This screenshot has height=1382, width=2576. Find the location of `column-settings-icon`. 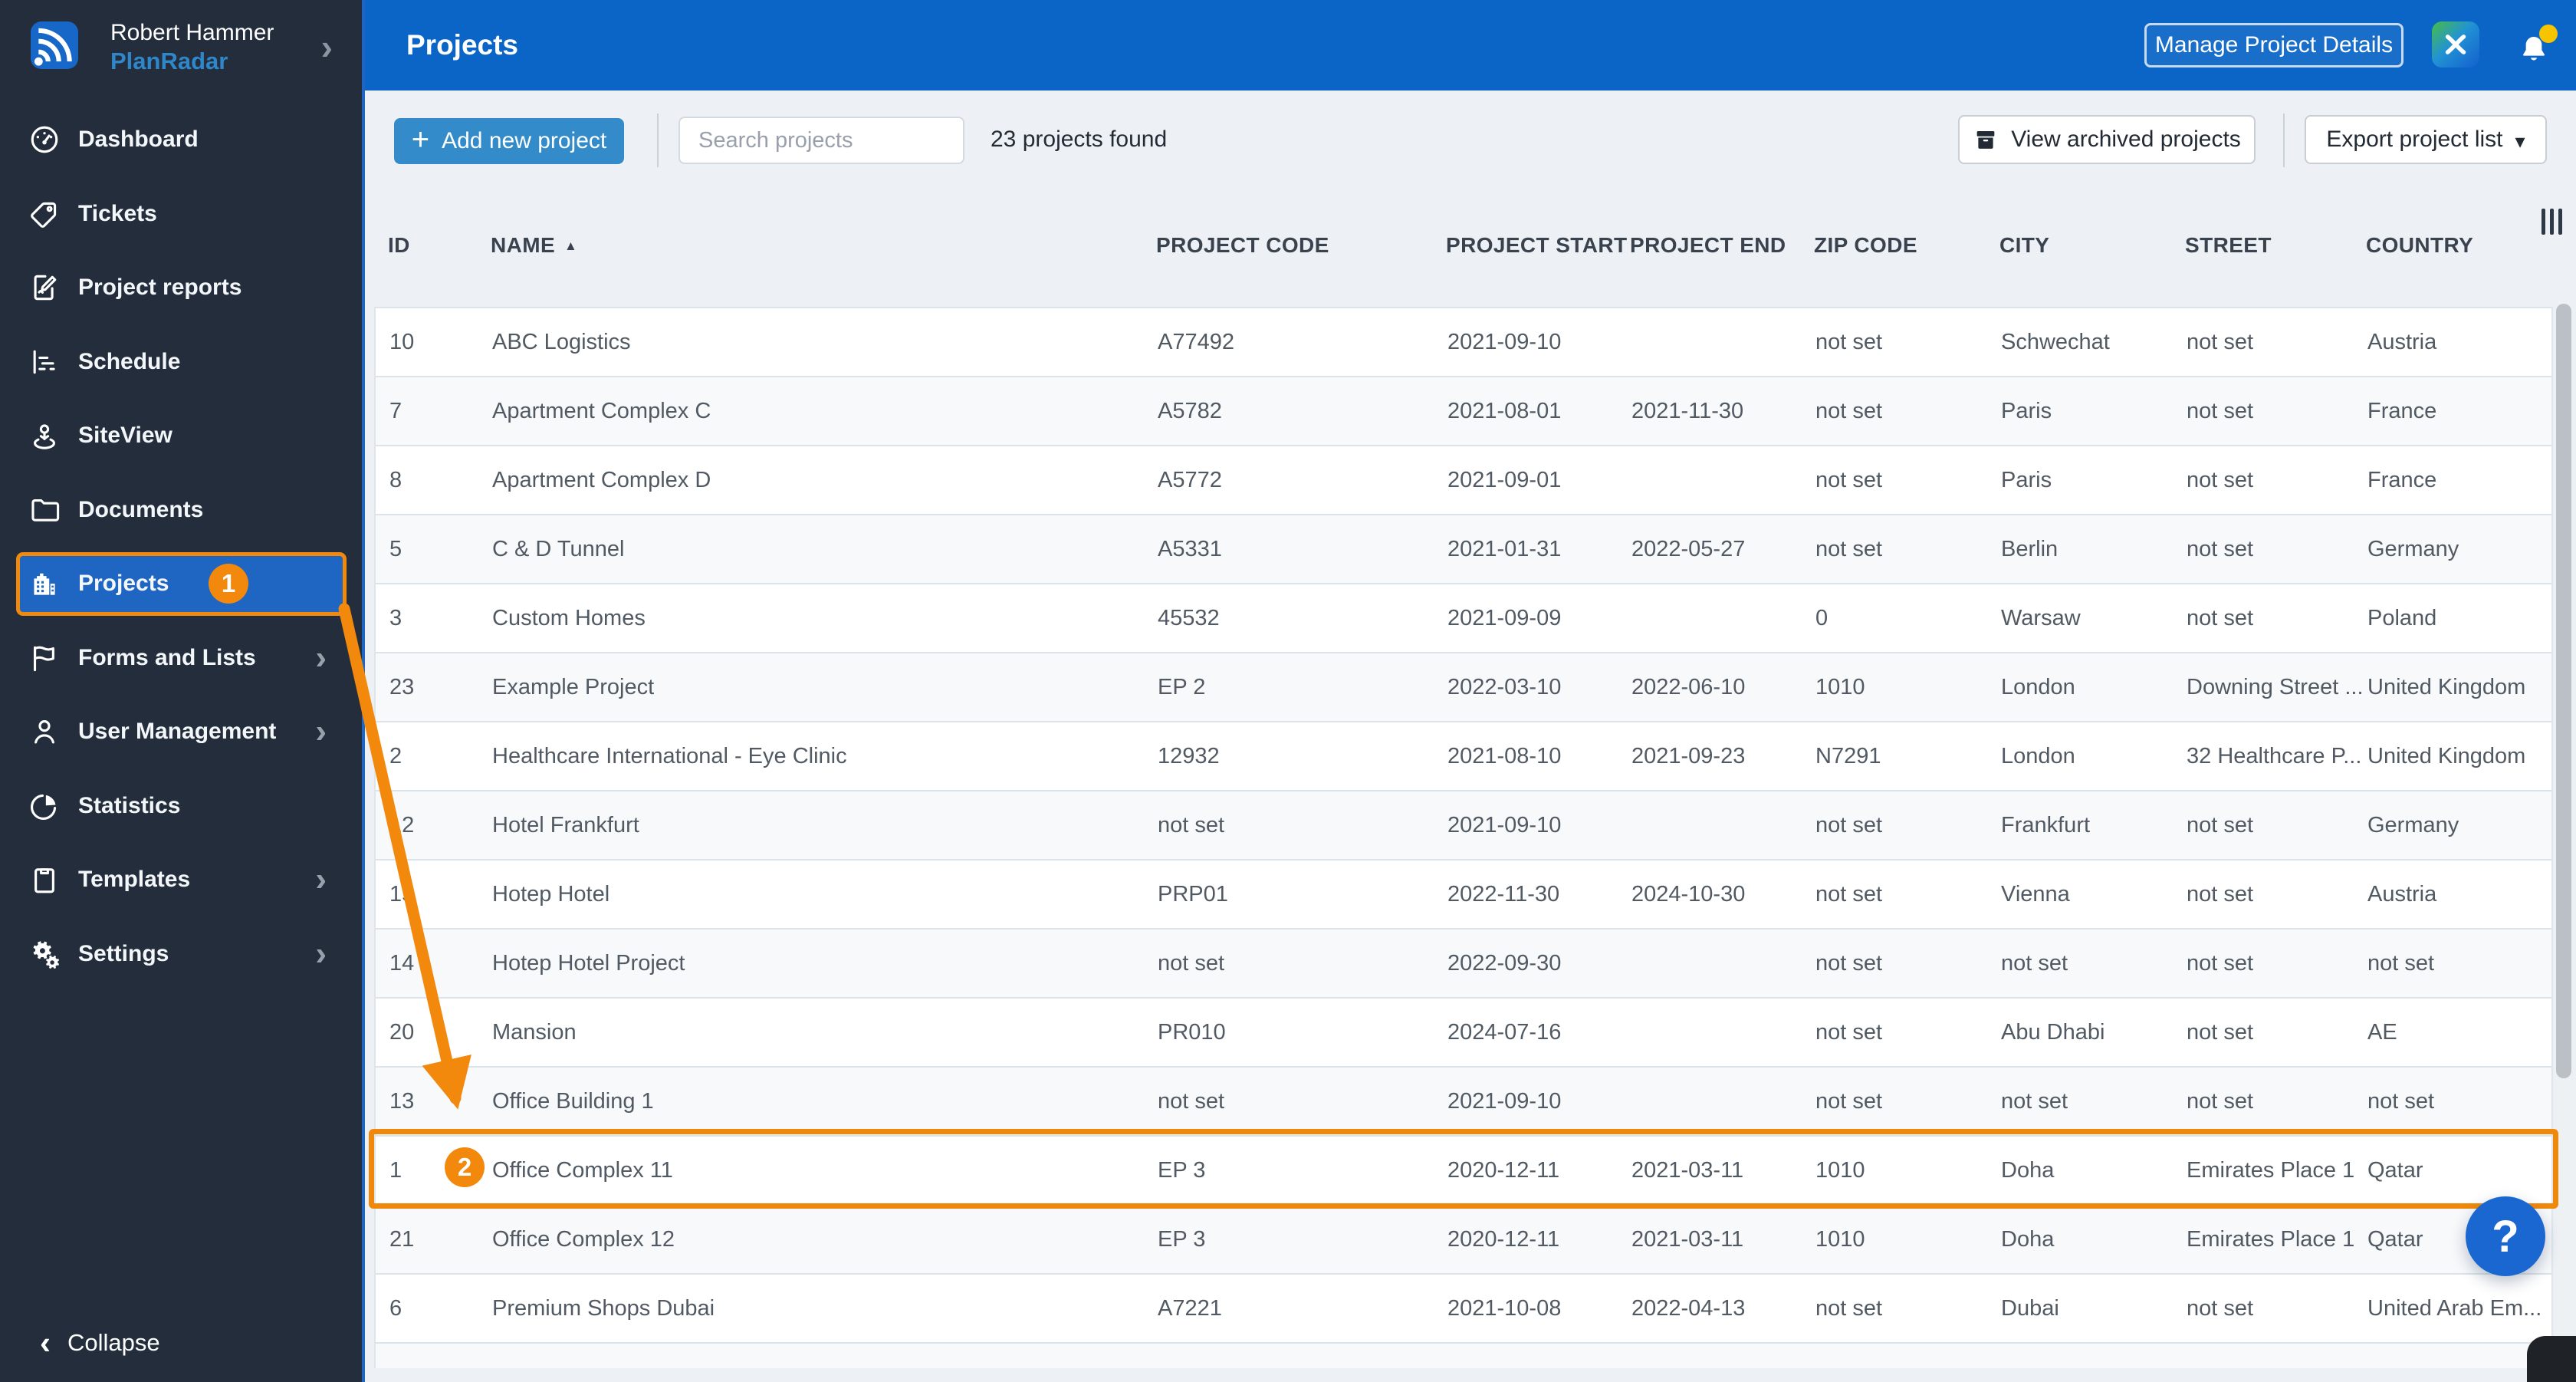

column-settings-icon is located at coordinates (2552, 222).